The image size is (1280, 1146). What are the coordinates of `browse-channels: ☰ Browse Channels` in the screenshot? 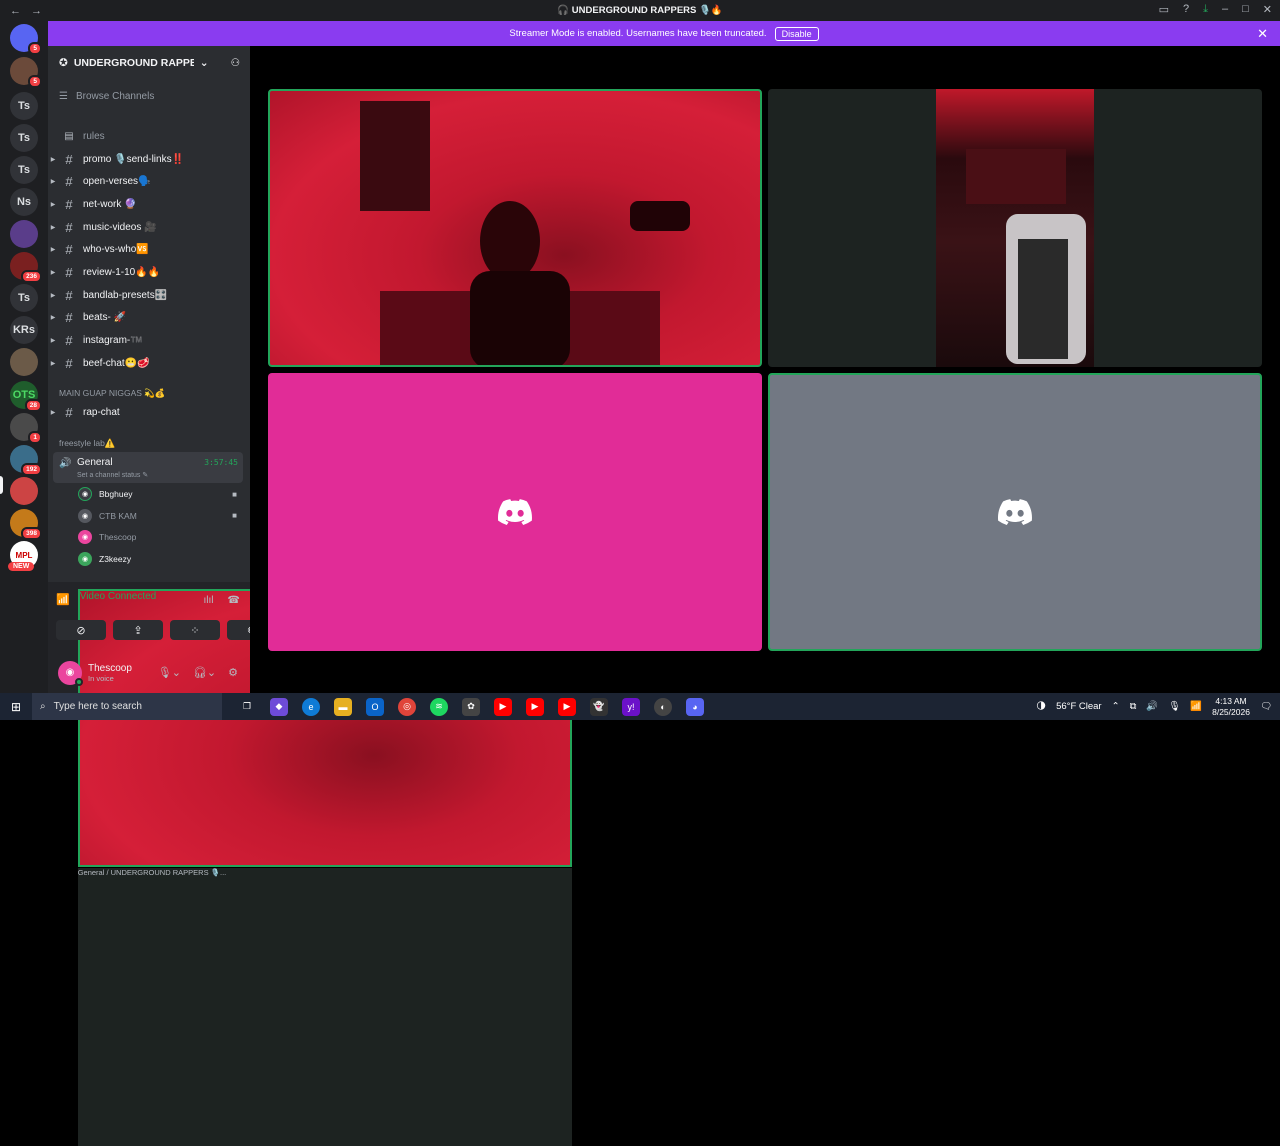 It's located at (106, 96).